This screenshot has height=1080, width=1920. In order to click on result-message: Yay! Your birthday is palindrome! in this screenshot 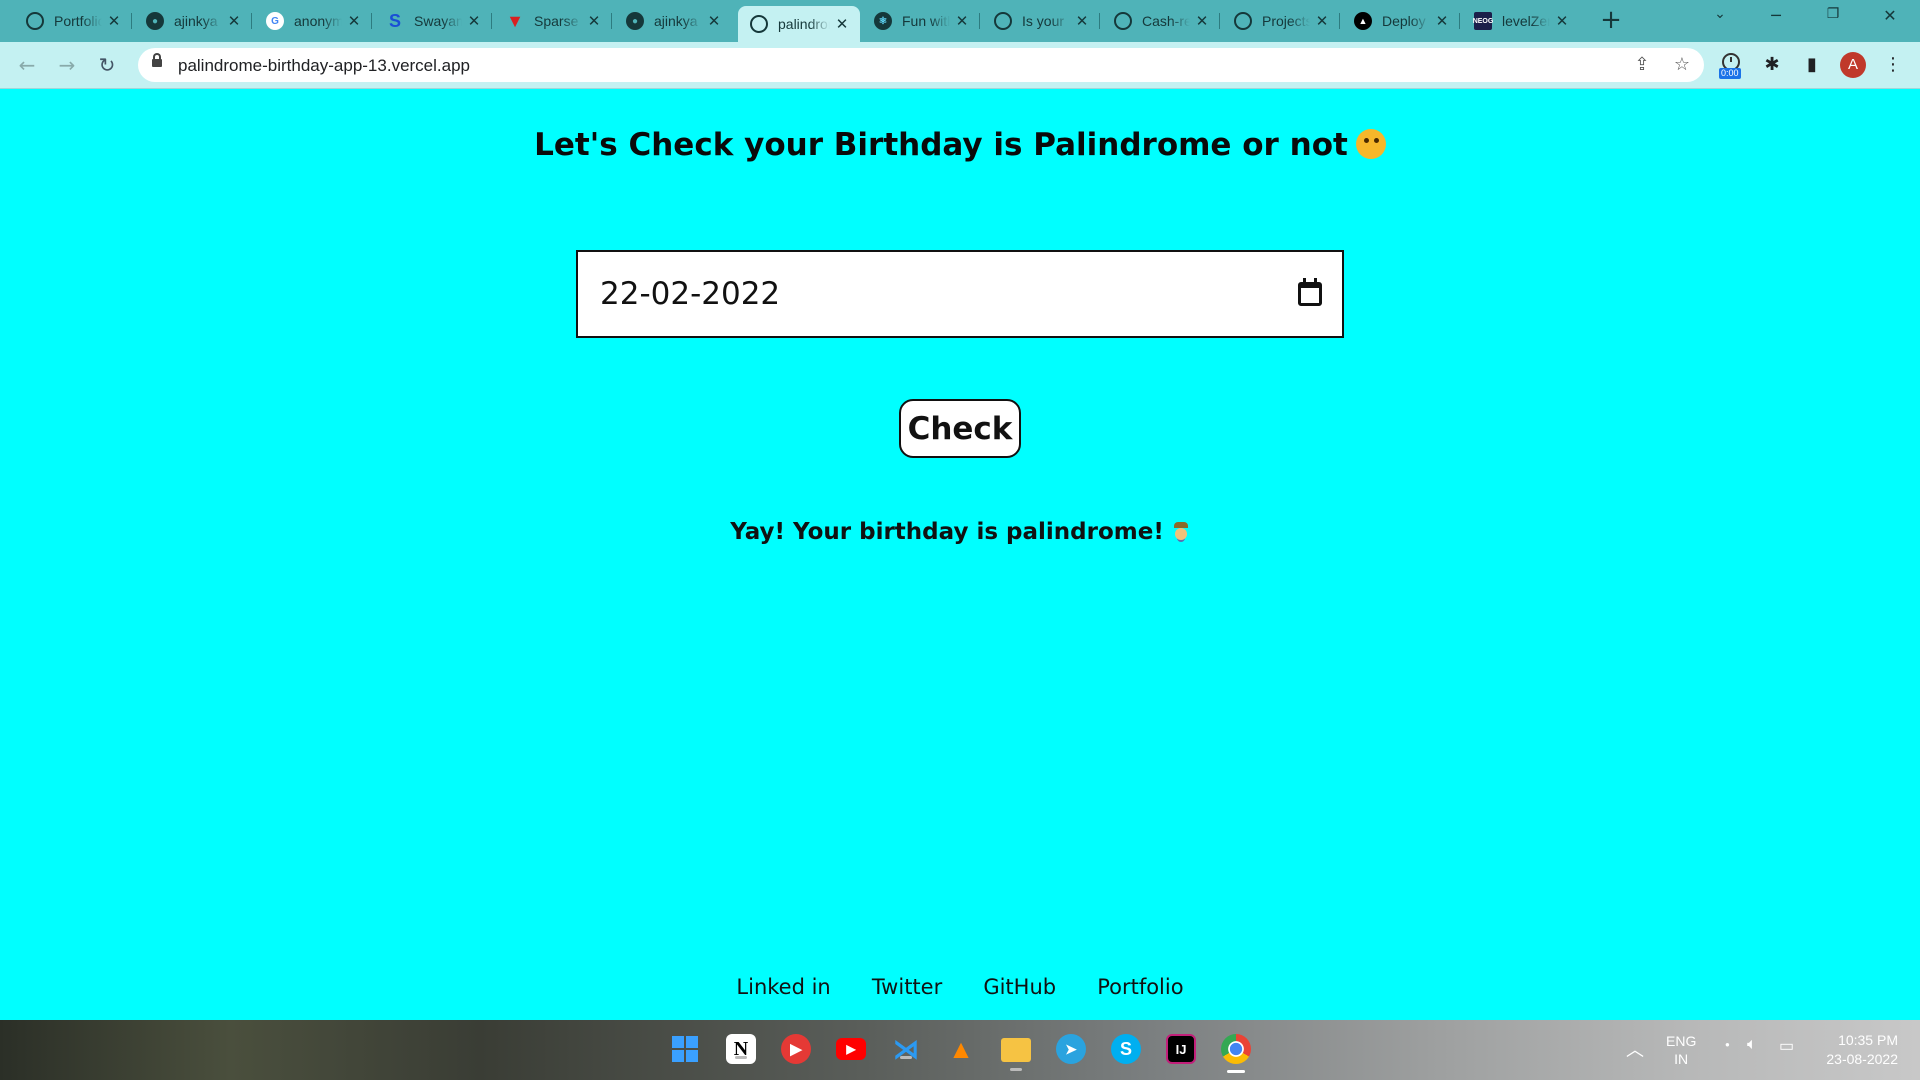, I will do `click(960, 532)`.